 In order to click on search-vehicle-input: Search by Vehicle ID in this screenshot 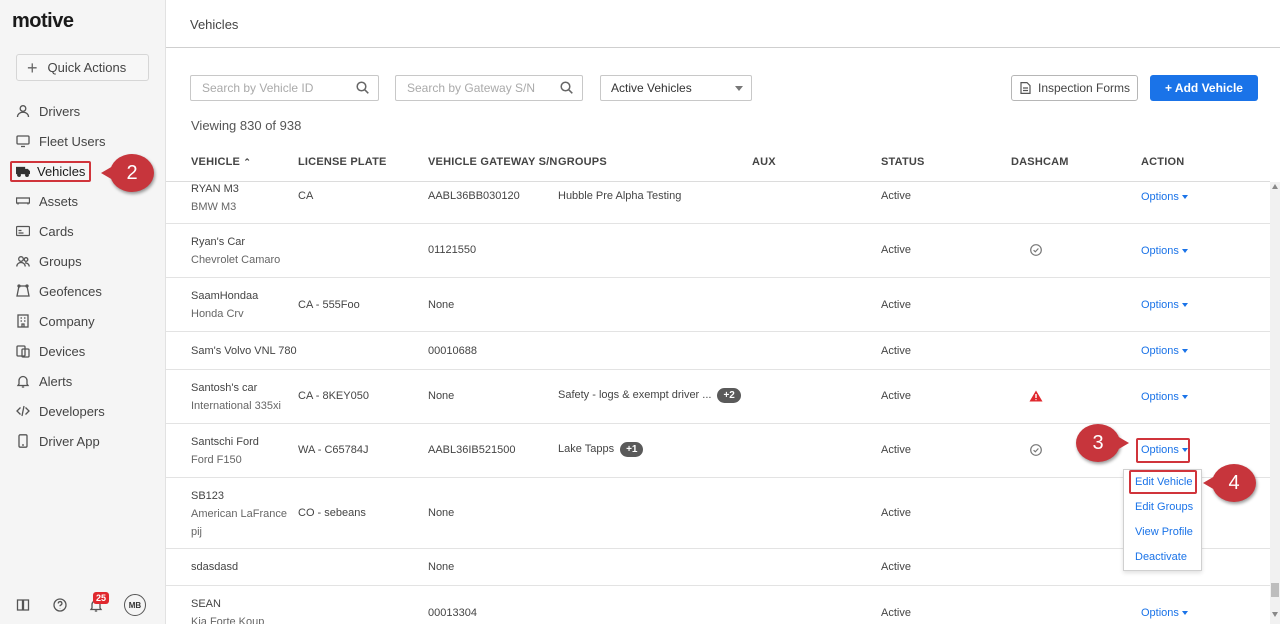, I will do `click(284, 88)`.